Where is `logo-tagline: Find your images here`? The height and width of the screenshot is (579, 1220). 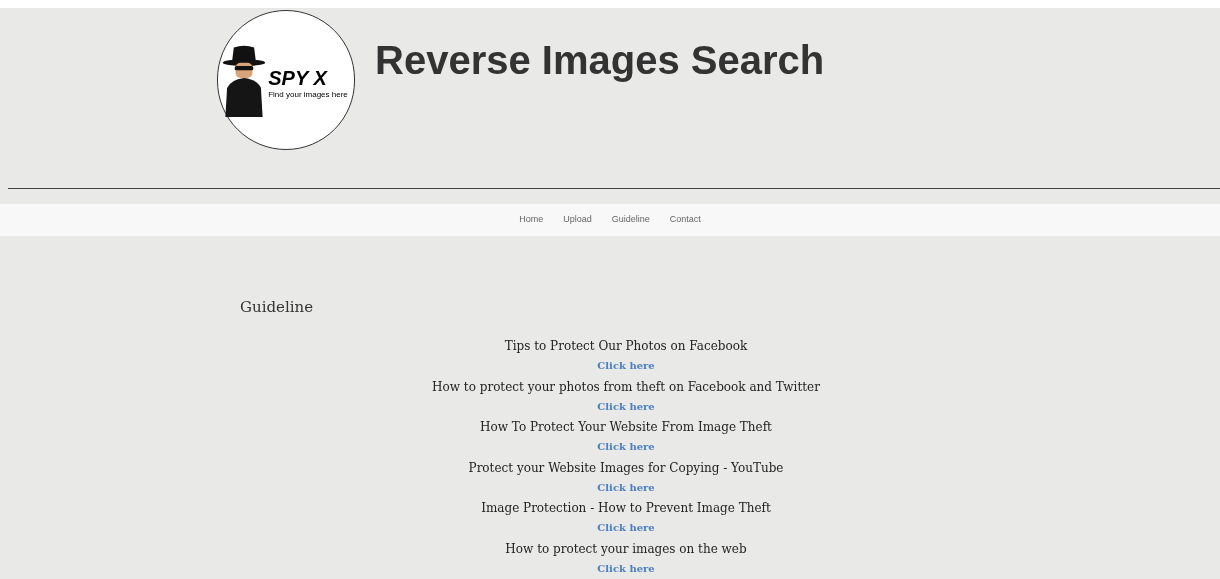
logo-tagline: Find your images here is located at coordinates (308, 94).